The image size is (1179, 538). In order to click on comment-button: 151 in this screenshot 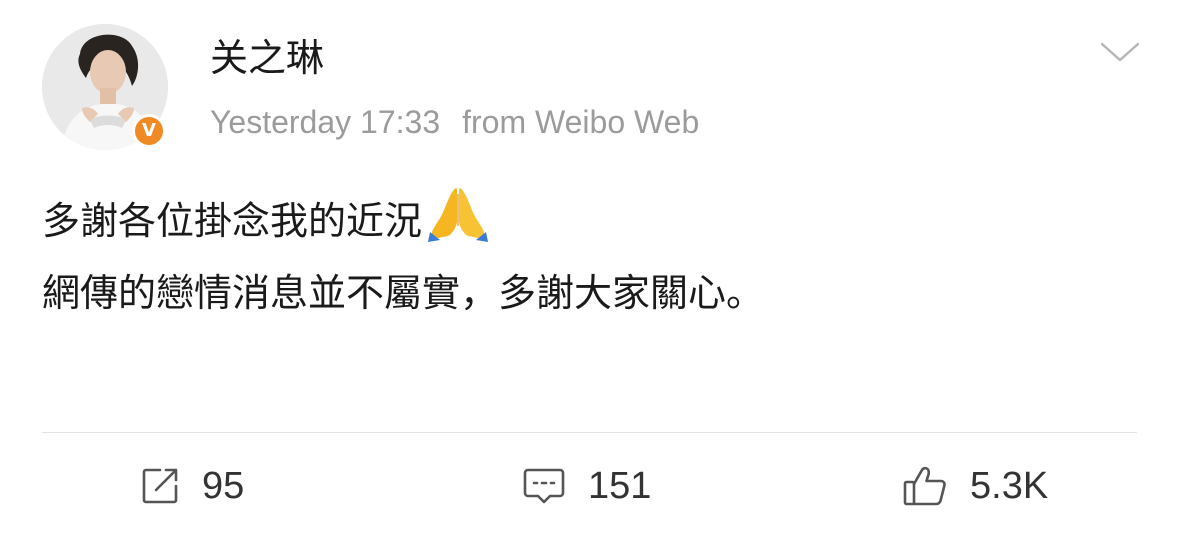, I will do `click(586, 486)`.